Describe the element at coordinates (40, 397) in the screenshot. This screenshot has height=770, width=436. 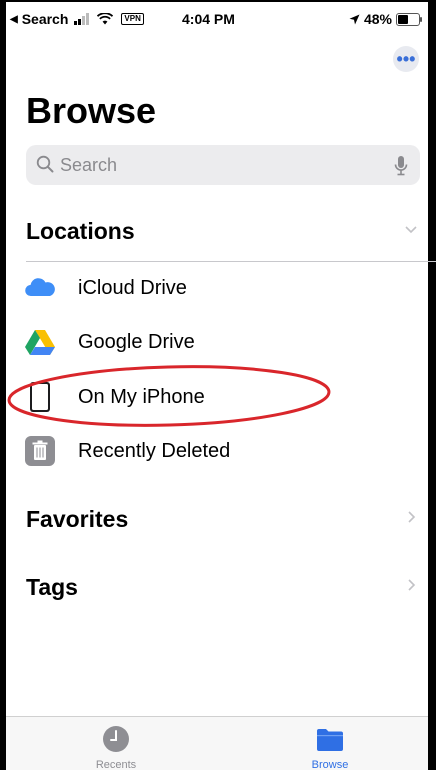
I see `iphone-icon` at that location.